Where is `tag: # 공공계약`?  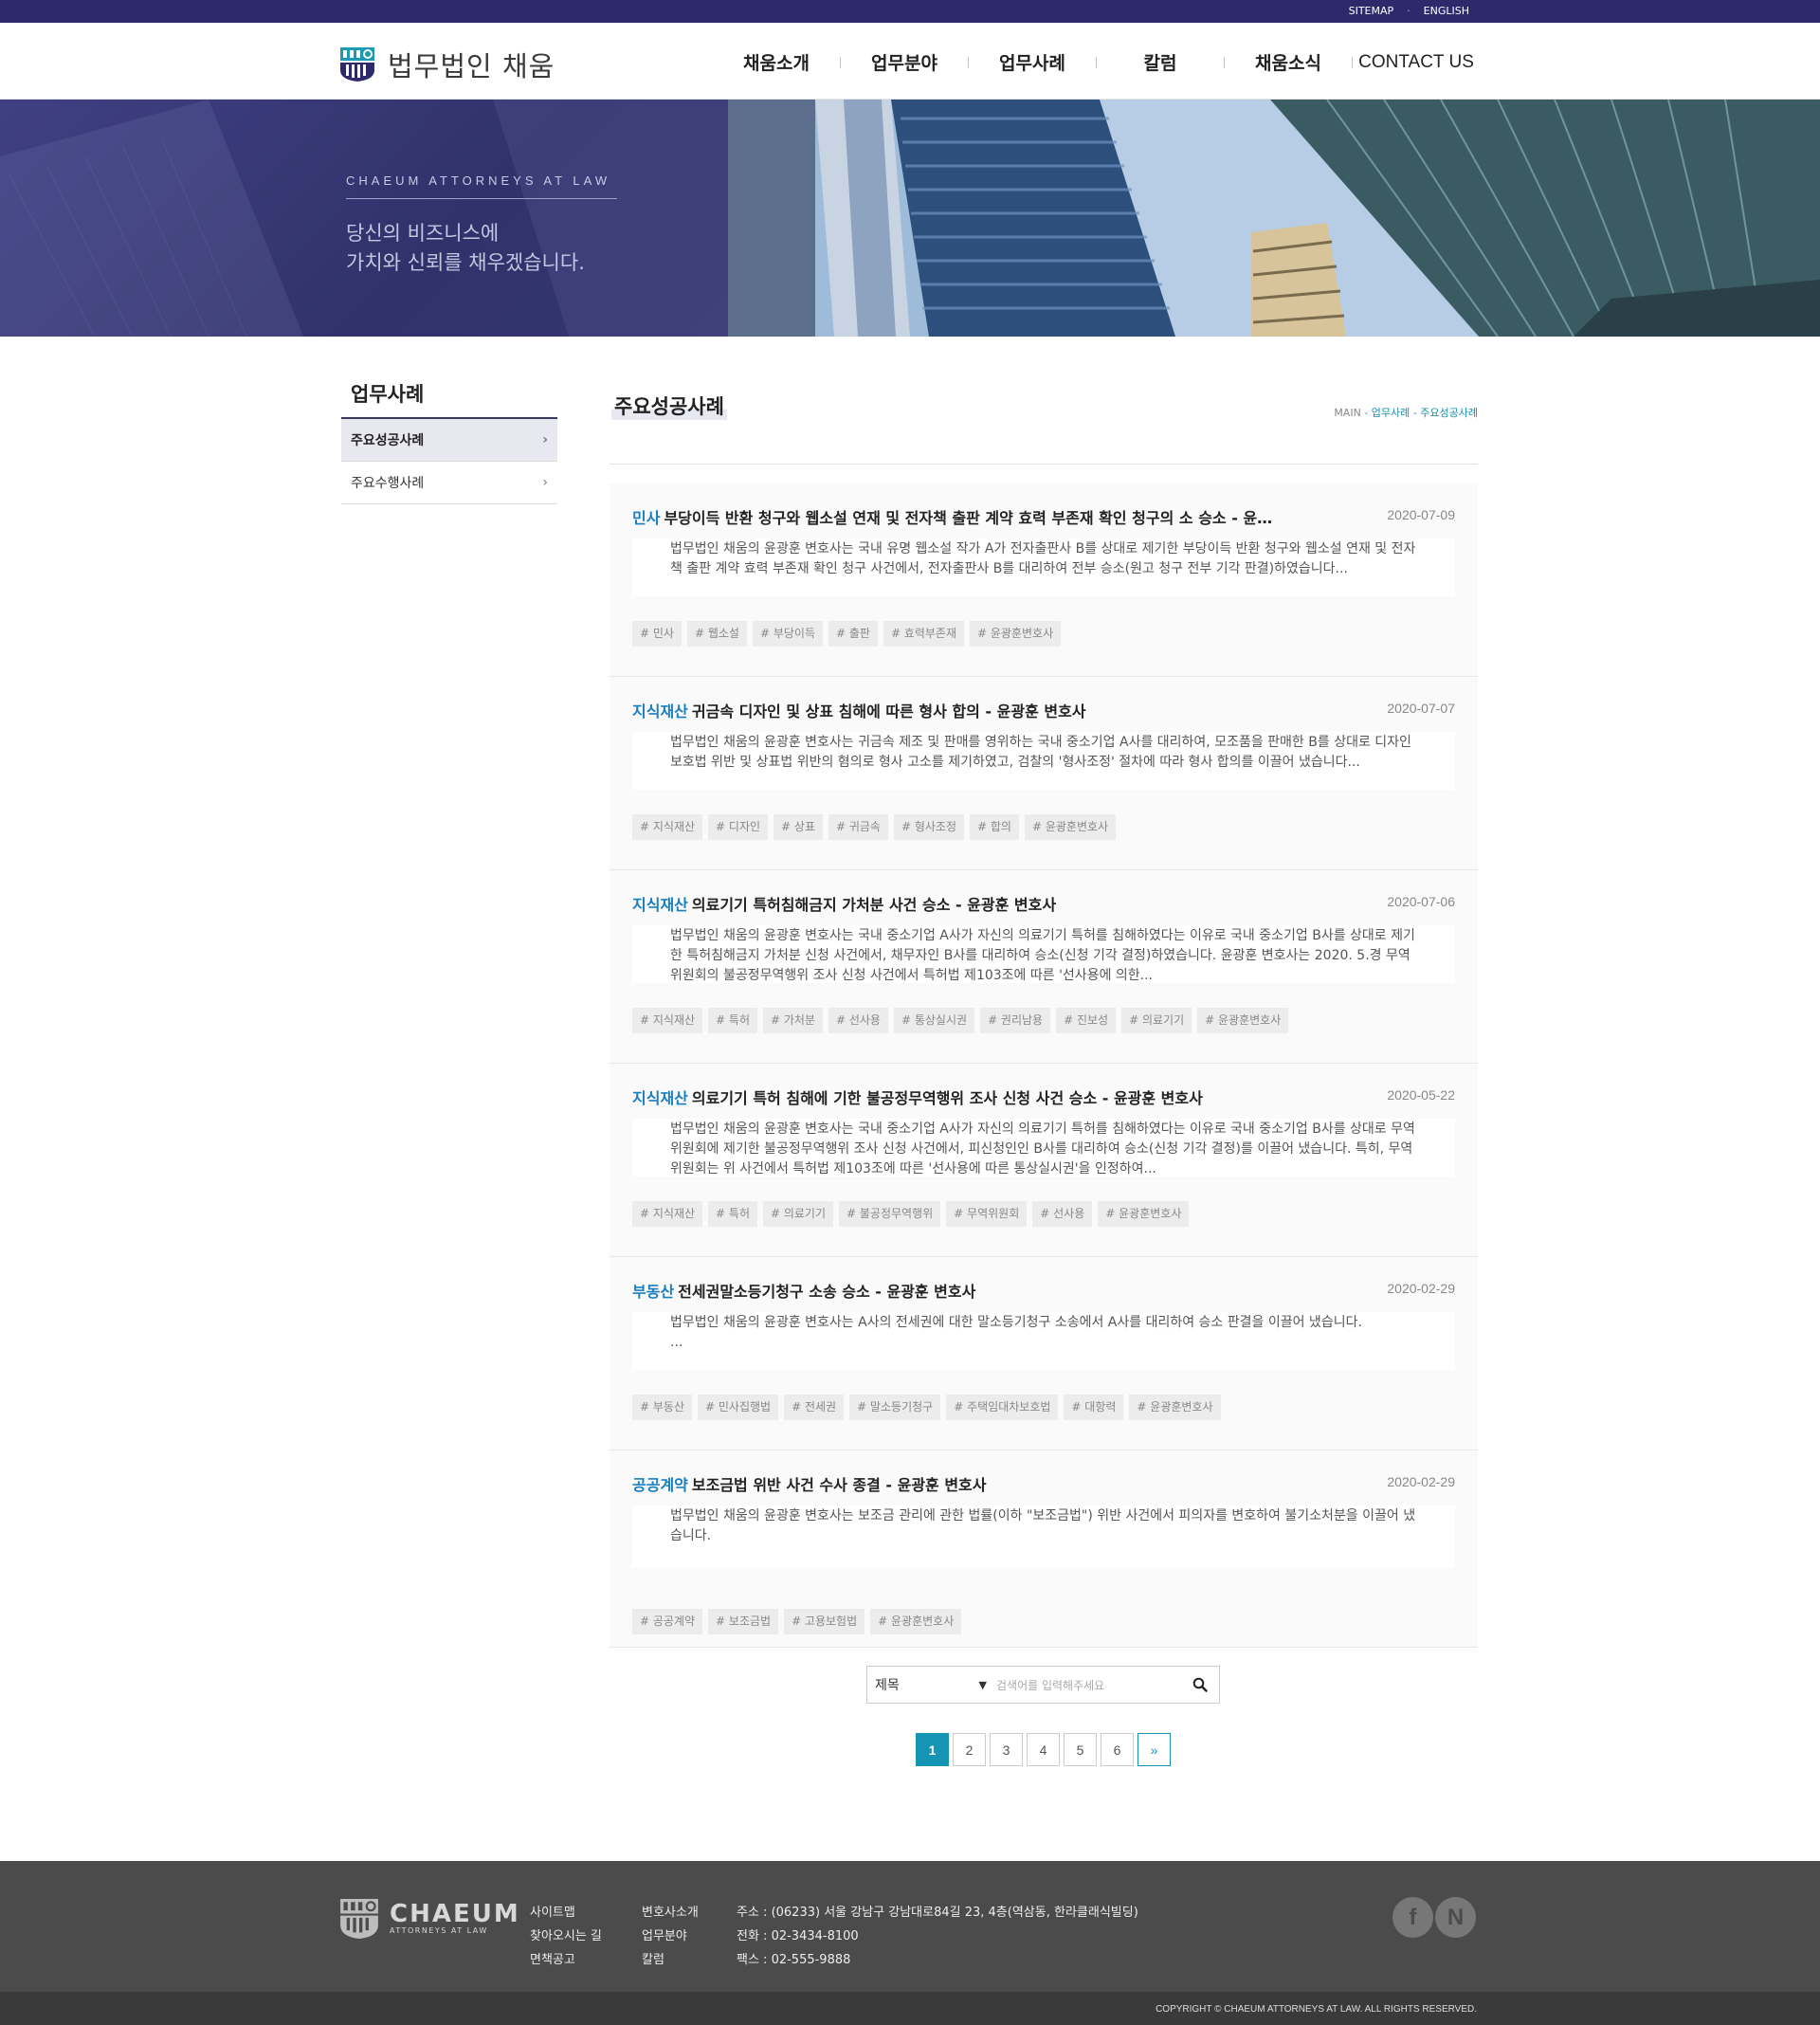 tag: # 공공계약 is located at coordinates (667, 1621).